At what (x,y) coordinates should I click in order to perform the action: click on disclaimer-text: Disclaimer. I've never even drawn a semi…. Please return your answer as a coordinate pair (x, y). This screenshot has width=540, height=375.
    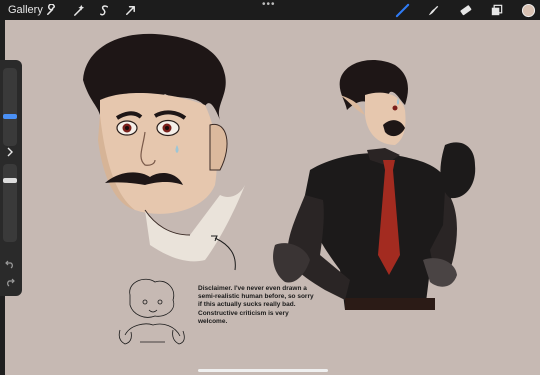
    Looking at the image, I should click on (256, 305).